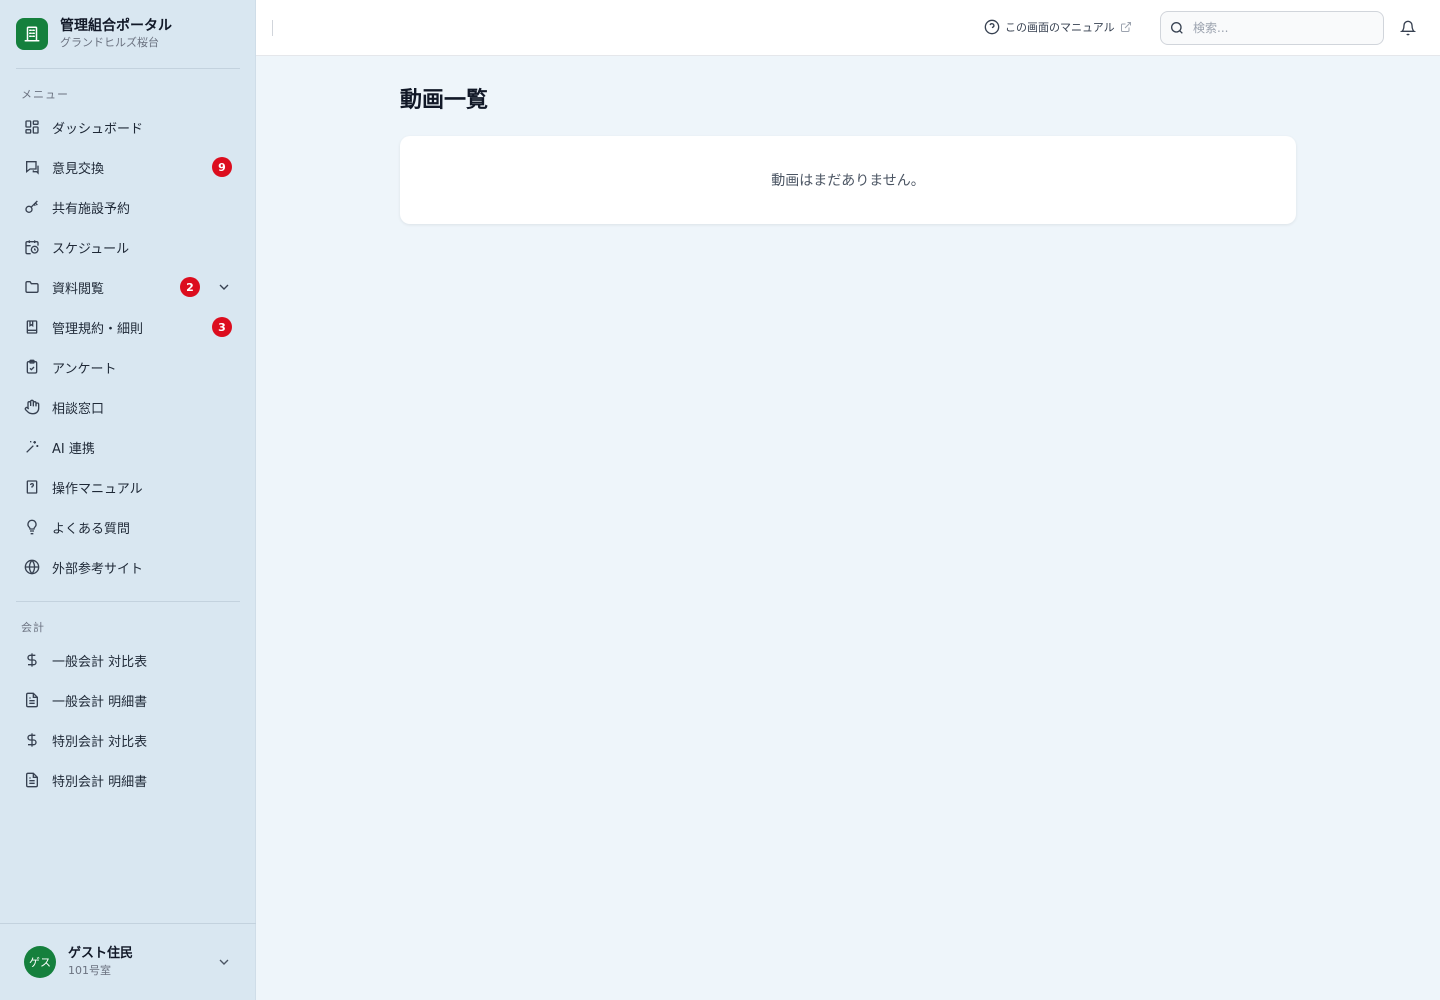 Image resolution: width=1440 pixels, height=1000 pixels. What do you see at coordinates (992, 27) in the screenshot?
I see `help-circle-icon` at bounding box center [992, 27].